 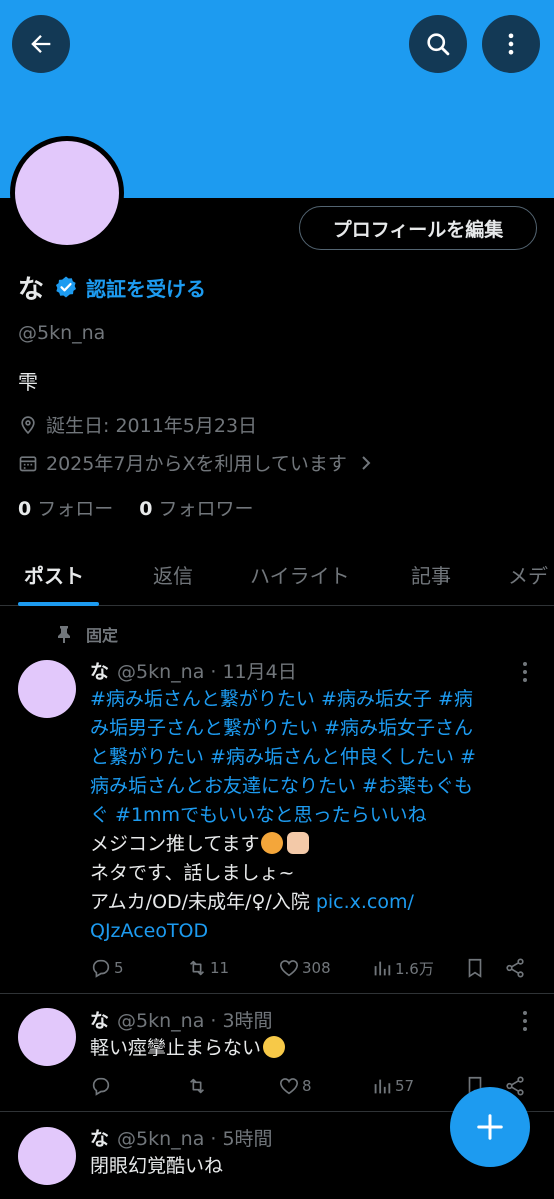 I want to click on repost-button: 11, so click(x=207, y=968).